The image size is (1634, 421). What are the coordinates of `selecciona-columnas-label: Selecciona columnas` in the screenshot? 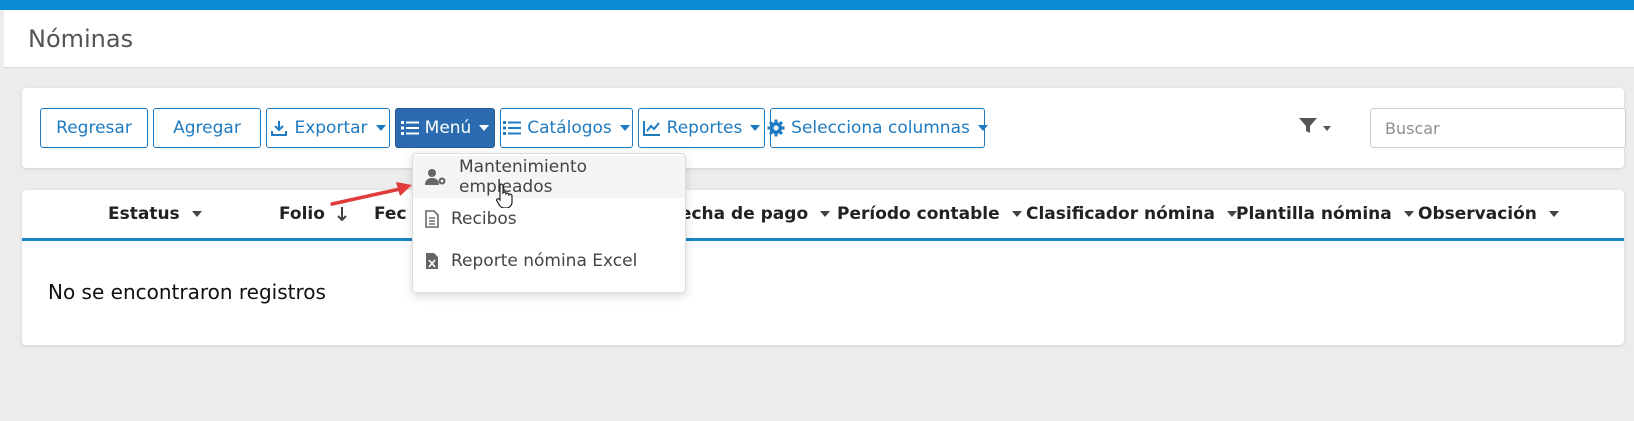 It's located at (880, 128).